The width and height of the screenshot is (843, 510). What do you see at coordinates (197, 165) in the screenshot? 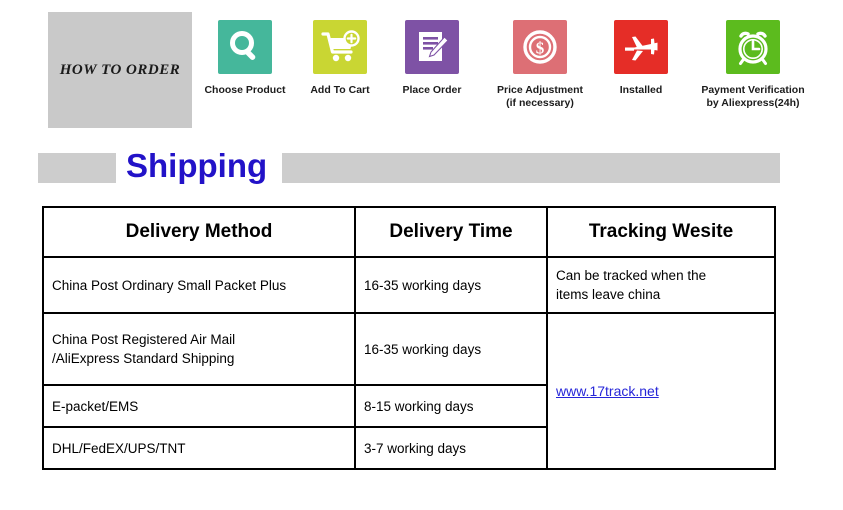
I see `shipping-section-title: Shipping` at bounding box center [197, 165].